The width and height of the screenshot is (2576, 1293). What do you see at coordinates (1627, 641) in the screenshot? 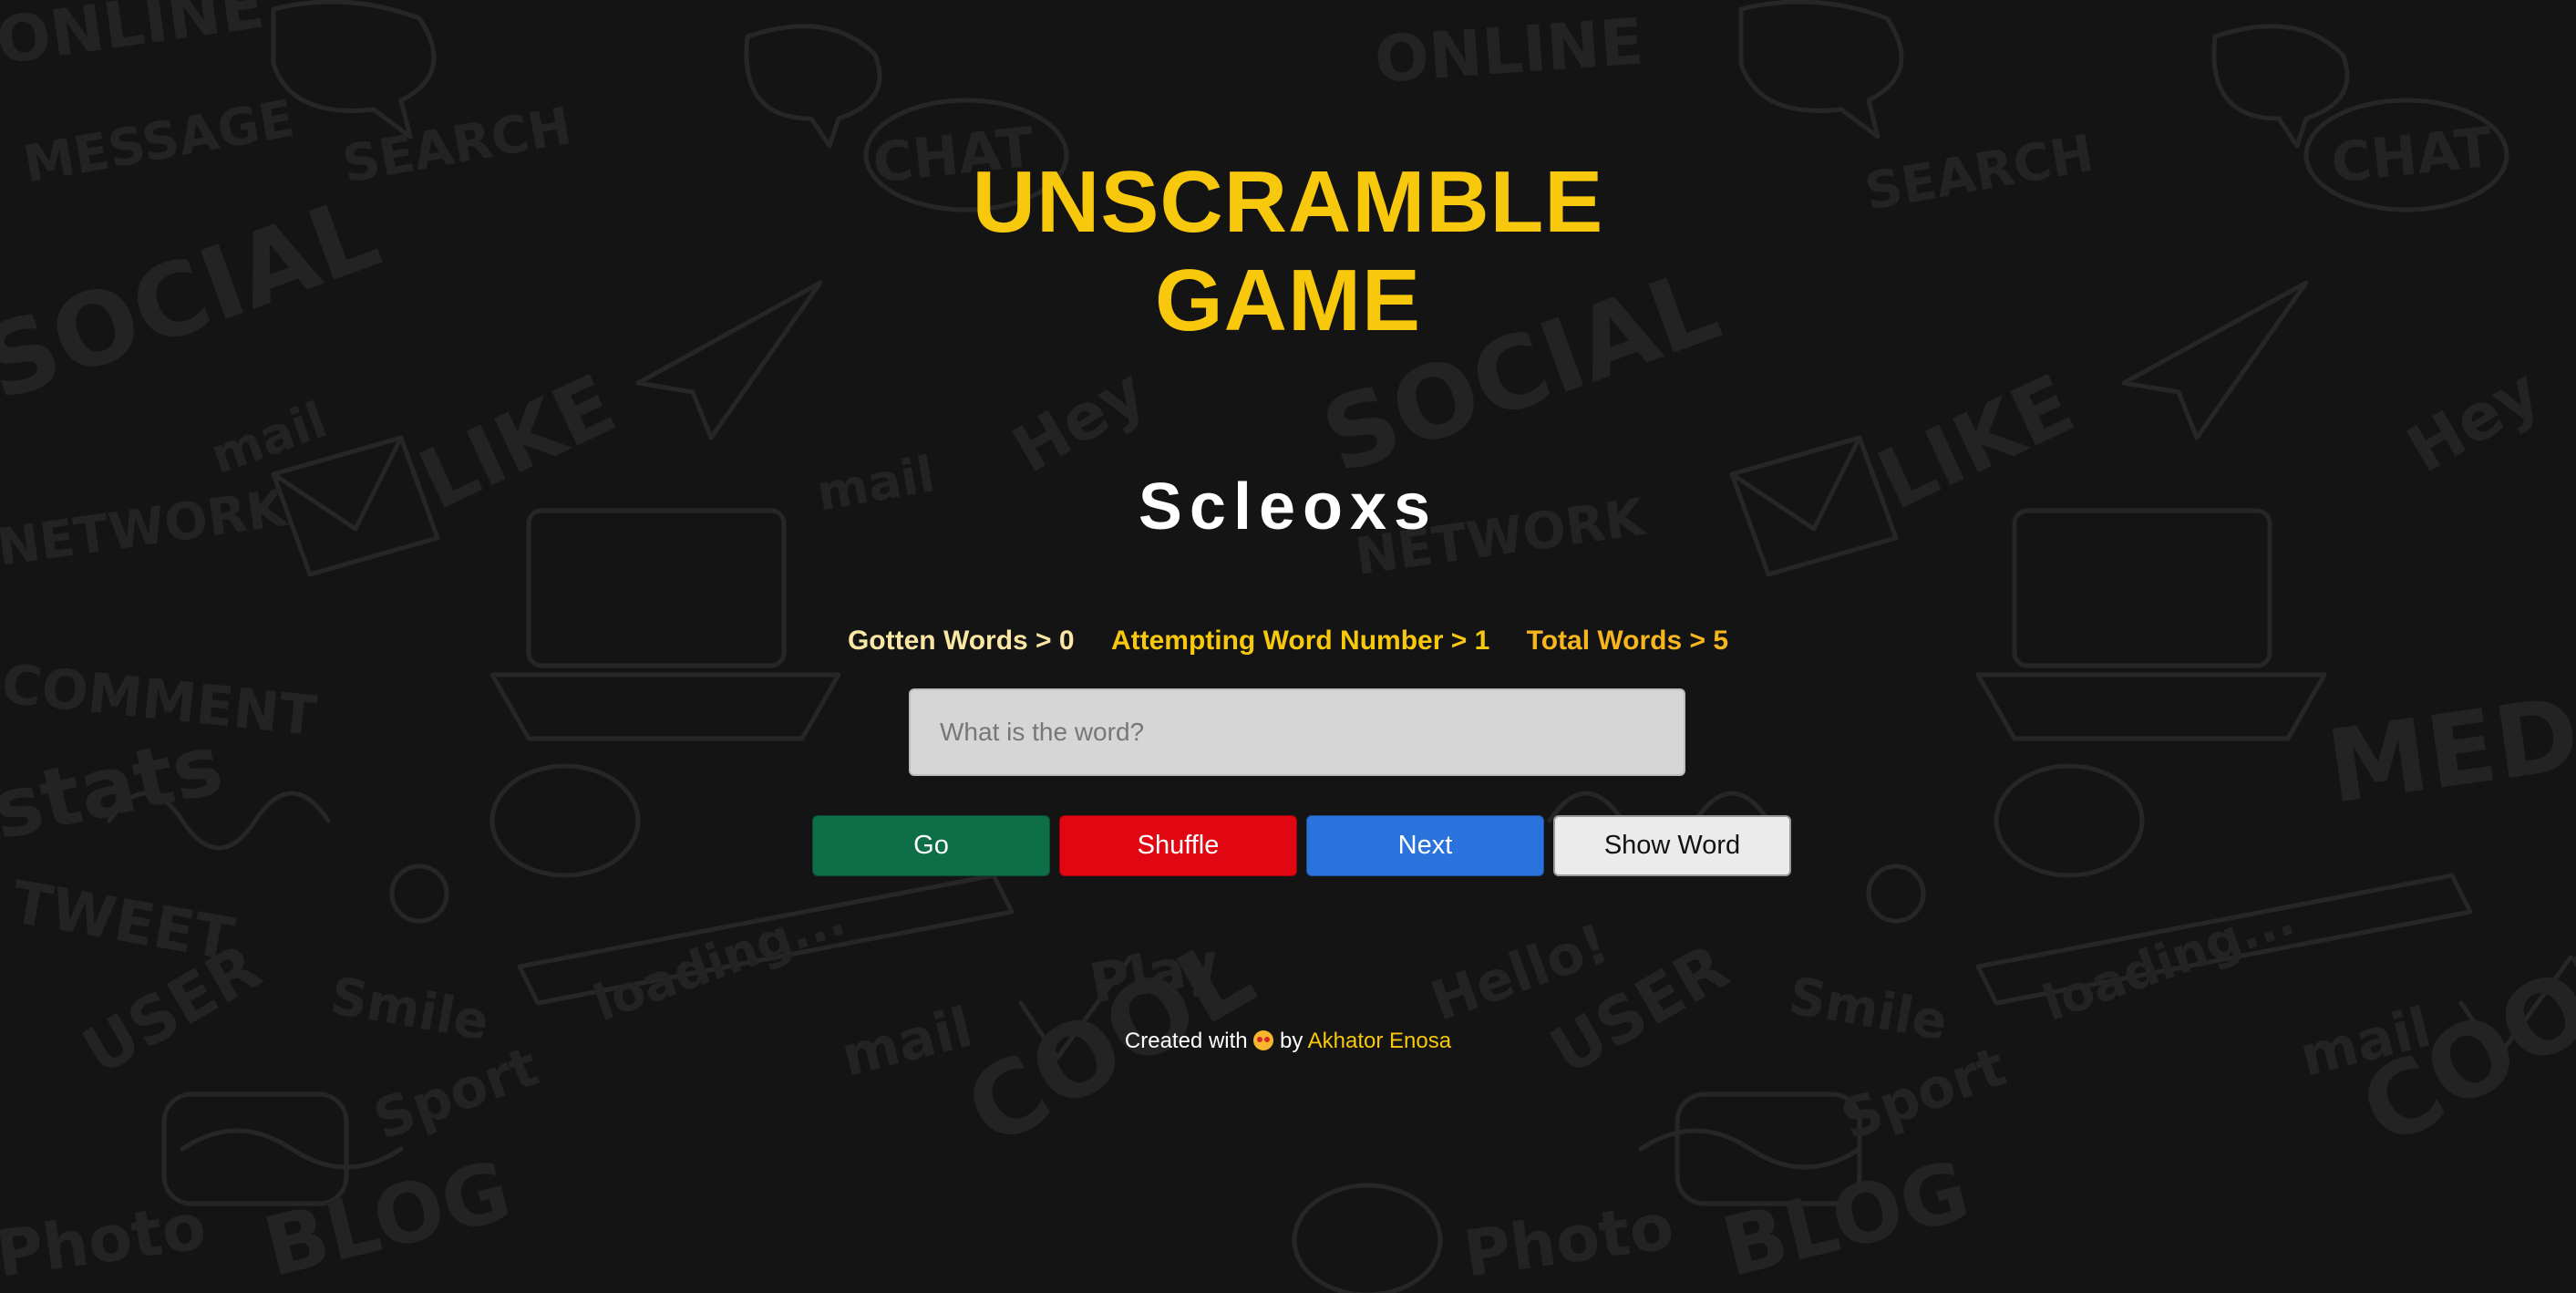
I see `total-words-stat: Total Words > 5` at bounding box center [1627, 641].